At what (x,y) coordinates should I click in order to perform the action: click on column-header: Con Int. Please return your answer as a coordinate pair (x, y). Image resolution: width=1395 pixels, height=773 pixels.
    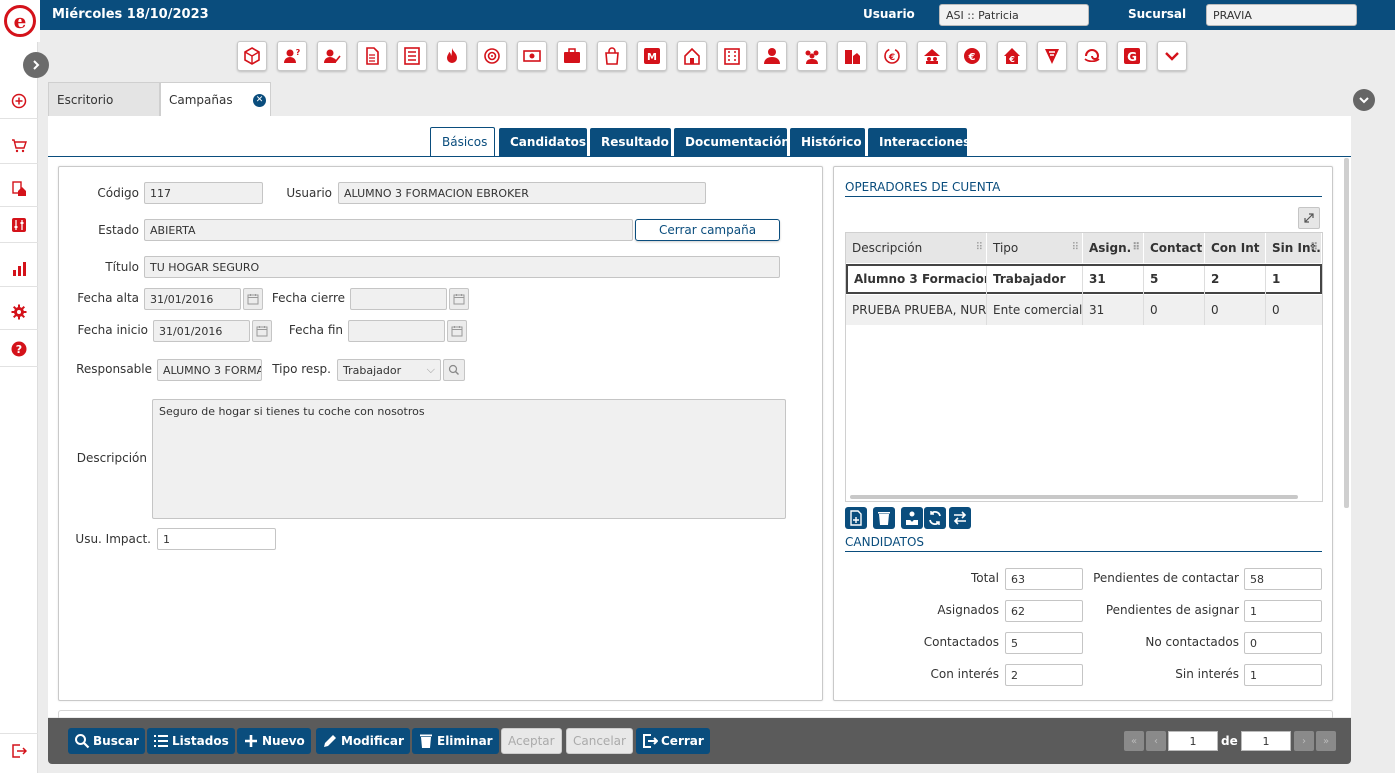
    Looking at the image, I should click on (1235, 248).